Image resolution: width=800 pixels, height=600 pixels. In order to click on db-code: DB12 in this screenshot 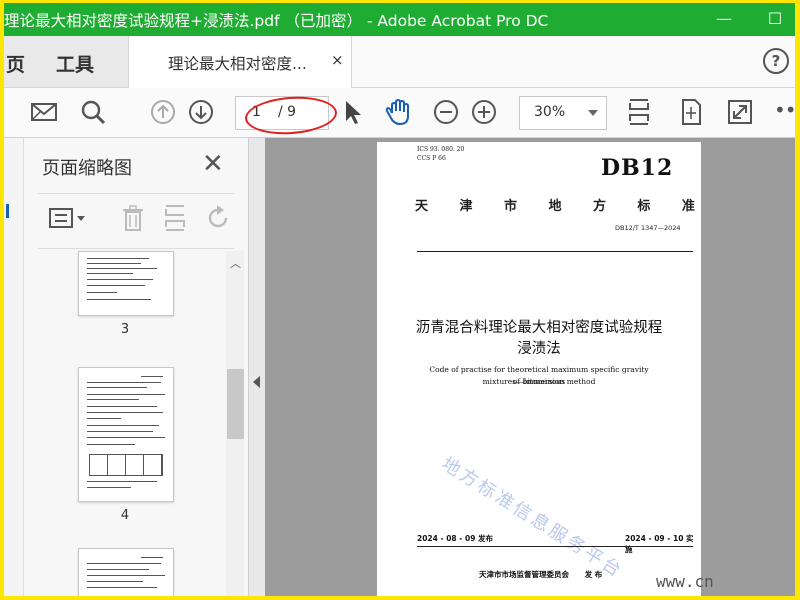, I will do `click(637, 168)`.